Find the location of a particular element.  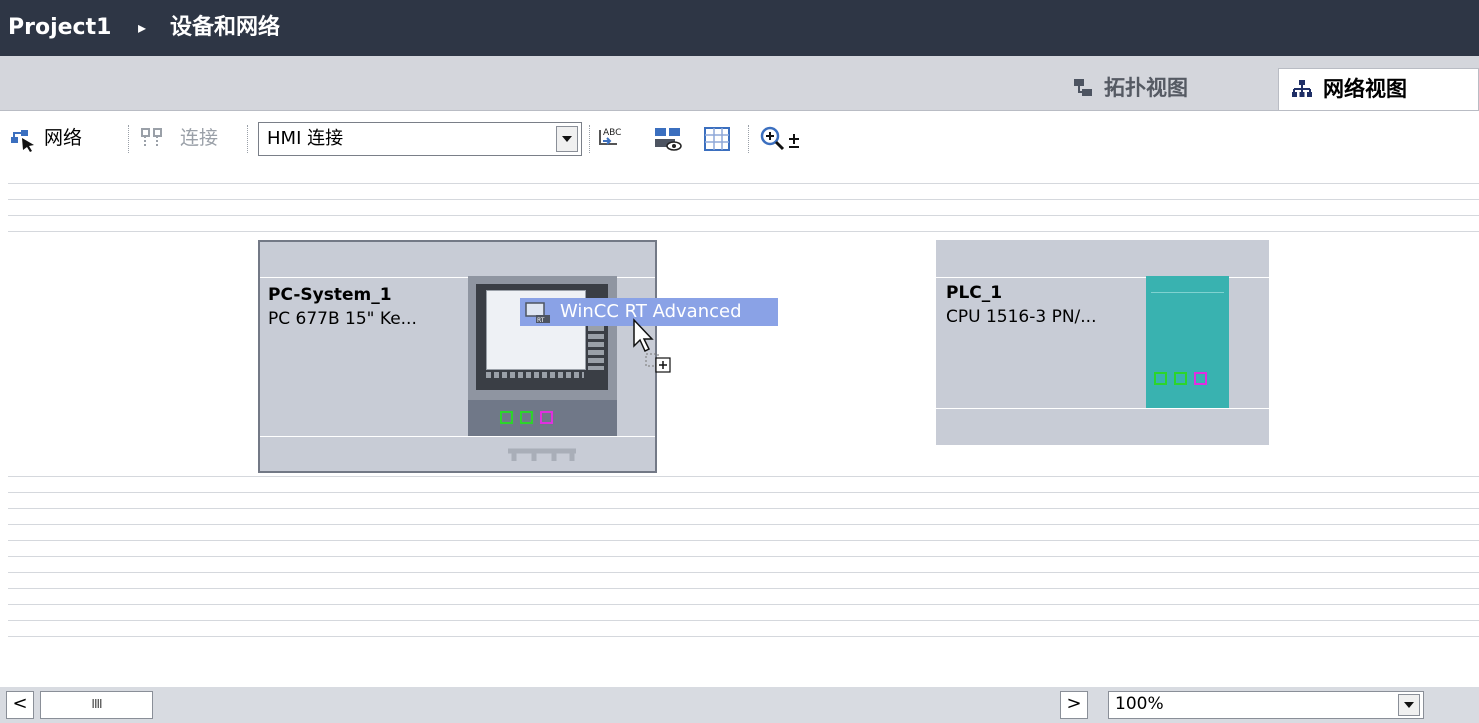

plc-cpu-image is located at coordinates (1187, 342).